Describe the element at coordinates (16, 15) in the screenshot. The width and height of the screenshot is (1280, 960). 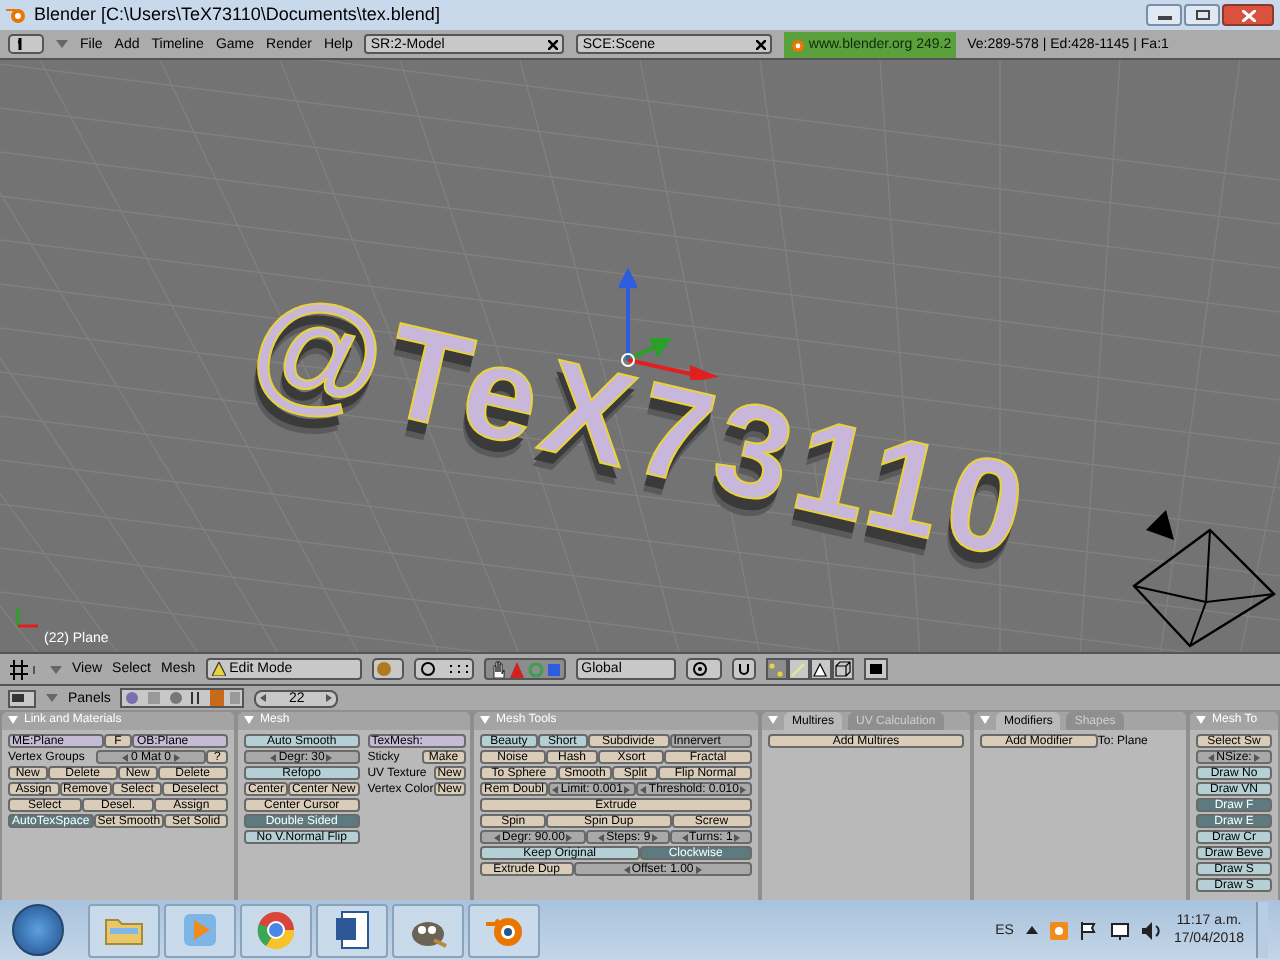
I see `app-logo-icon` at that location.